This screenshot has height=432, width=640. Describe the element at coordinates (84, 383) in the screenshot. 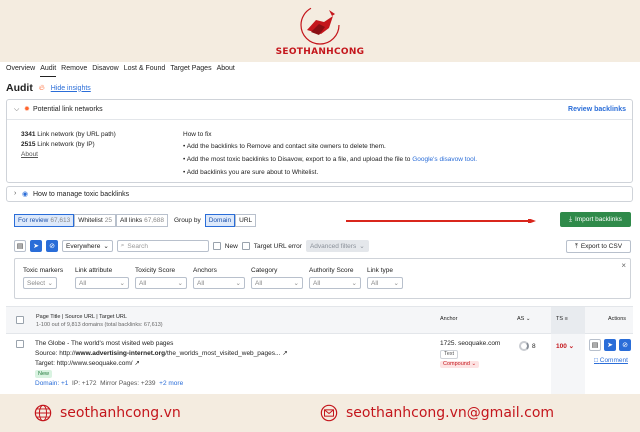

I see `ip-link: IP: +172` at that location.